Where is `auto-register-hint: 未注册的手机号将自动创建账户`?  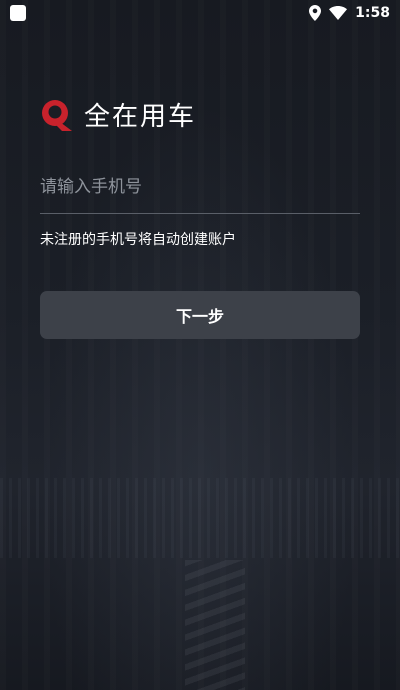 auto-register-hint: 未注册的手机号将自动创建账户 is located at coordinates (138, 240).